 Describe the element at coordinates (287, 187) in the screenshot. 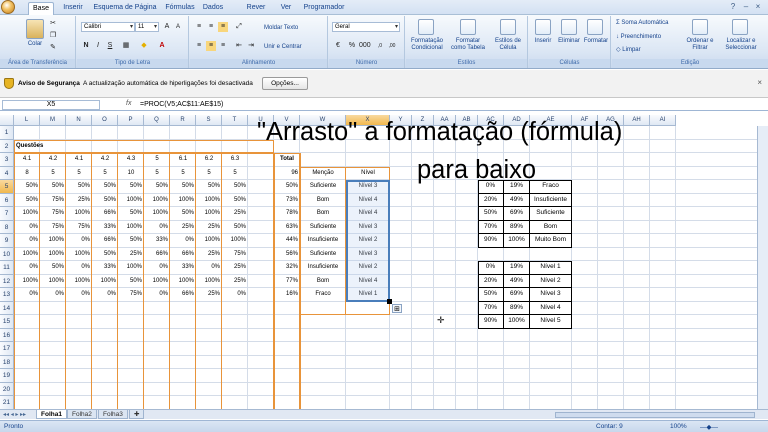

I see `total-percent-cell: 50%` at that location.